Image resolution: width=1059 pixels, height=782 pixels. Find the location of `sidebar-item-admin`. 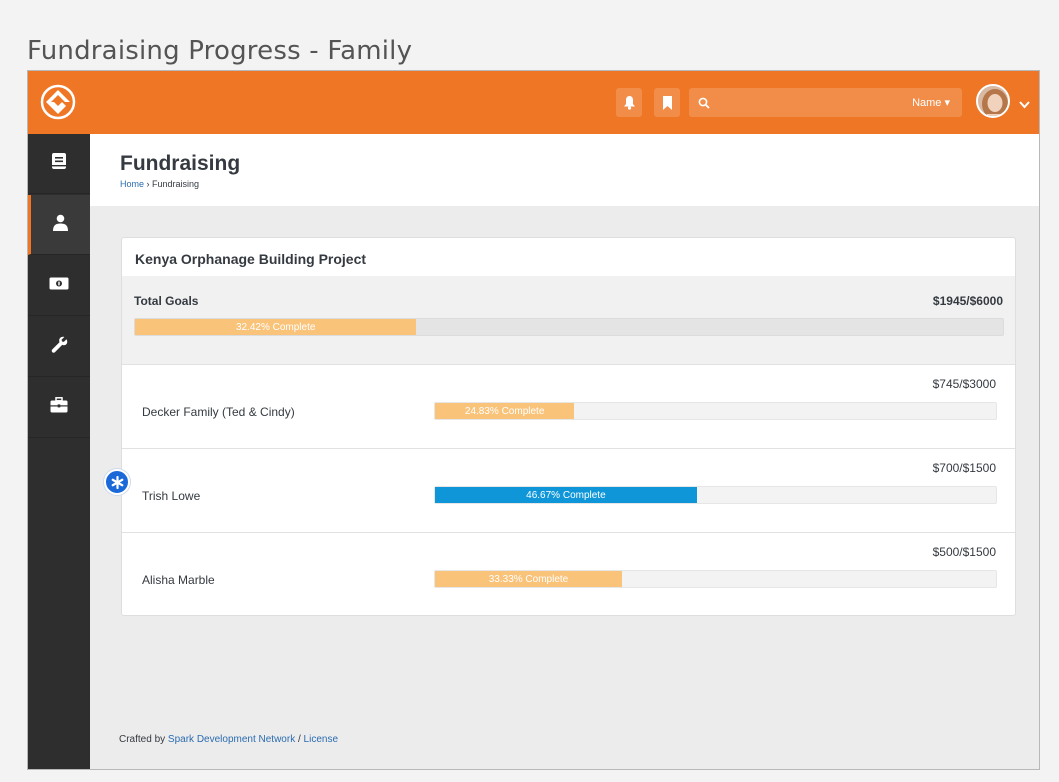

sidebar-item-admin is located at coordinates (59, 408).